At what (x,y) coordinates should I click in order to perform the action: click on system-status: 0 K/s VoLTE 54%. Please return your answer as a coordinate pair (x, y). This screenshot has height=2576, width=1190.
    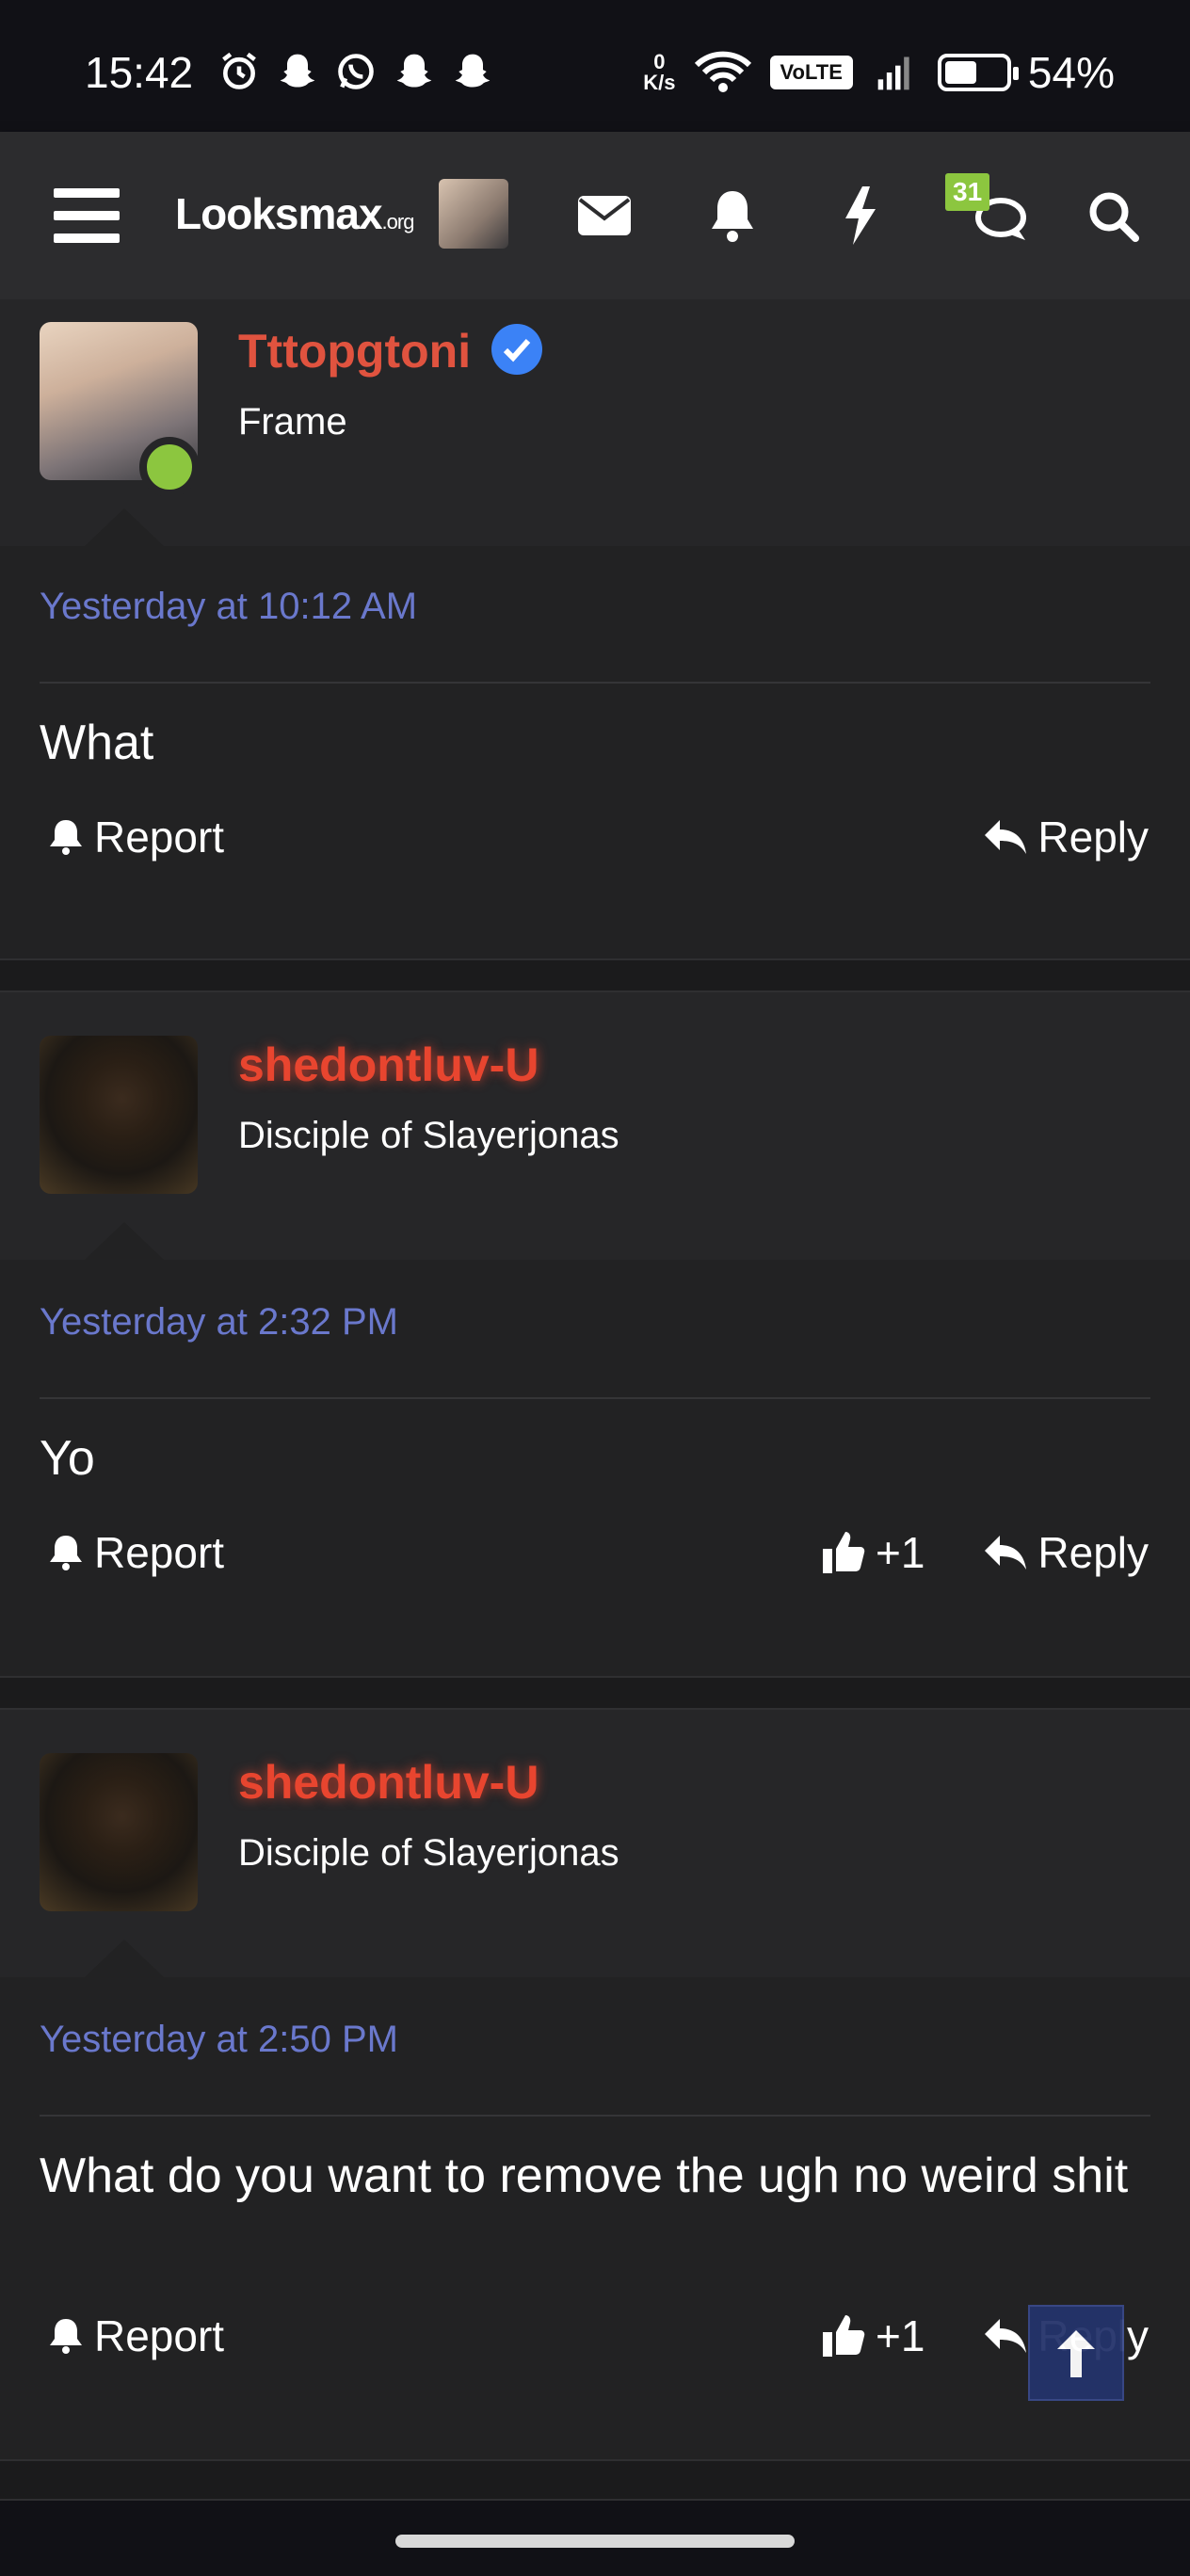
    Looking at the image, I should click on (879, 72).